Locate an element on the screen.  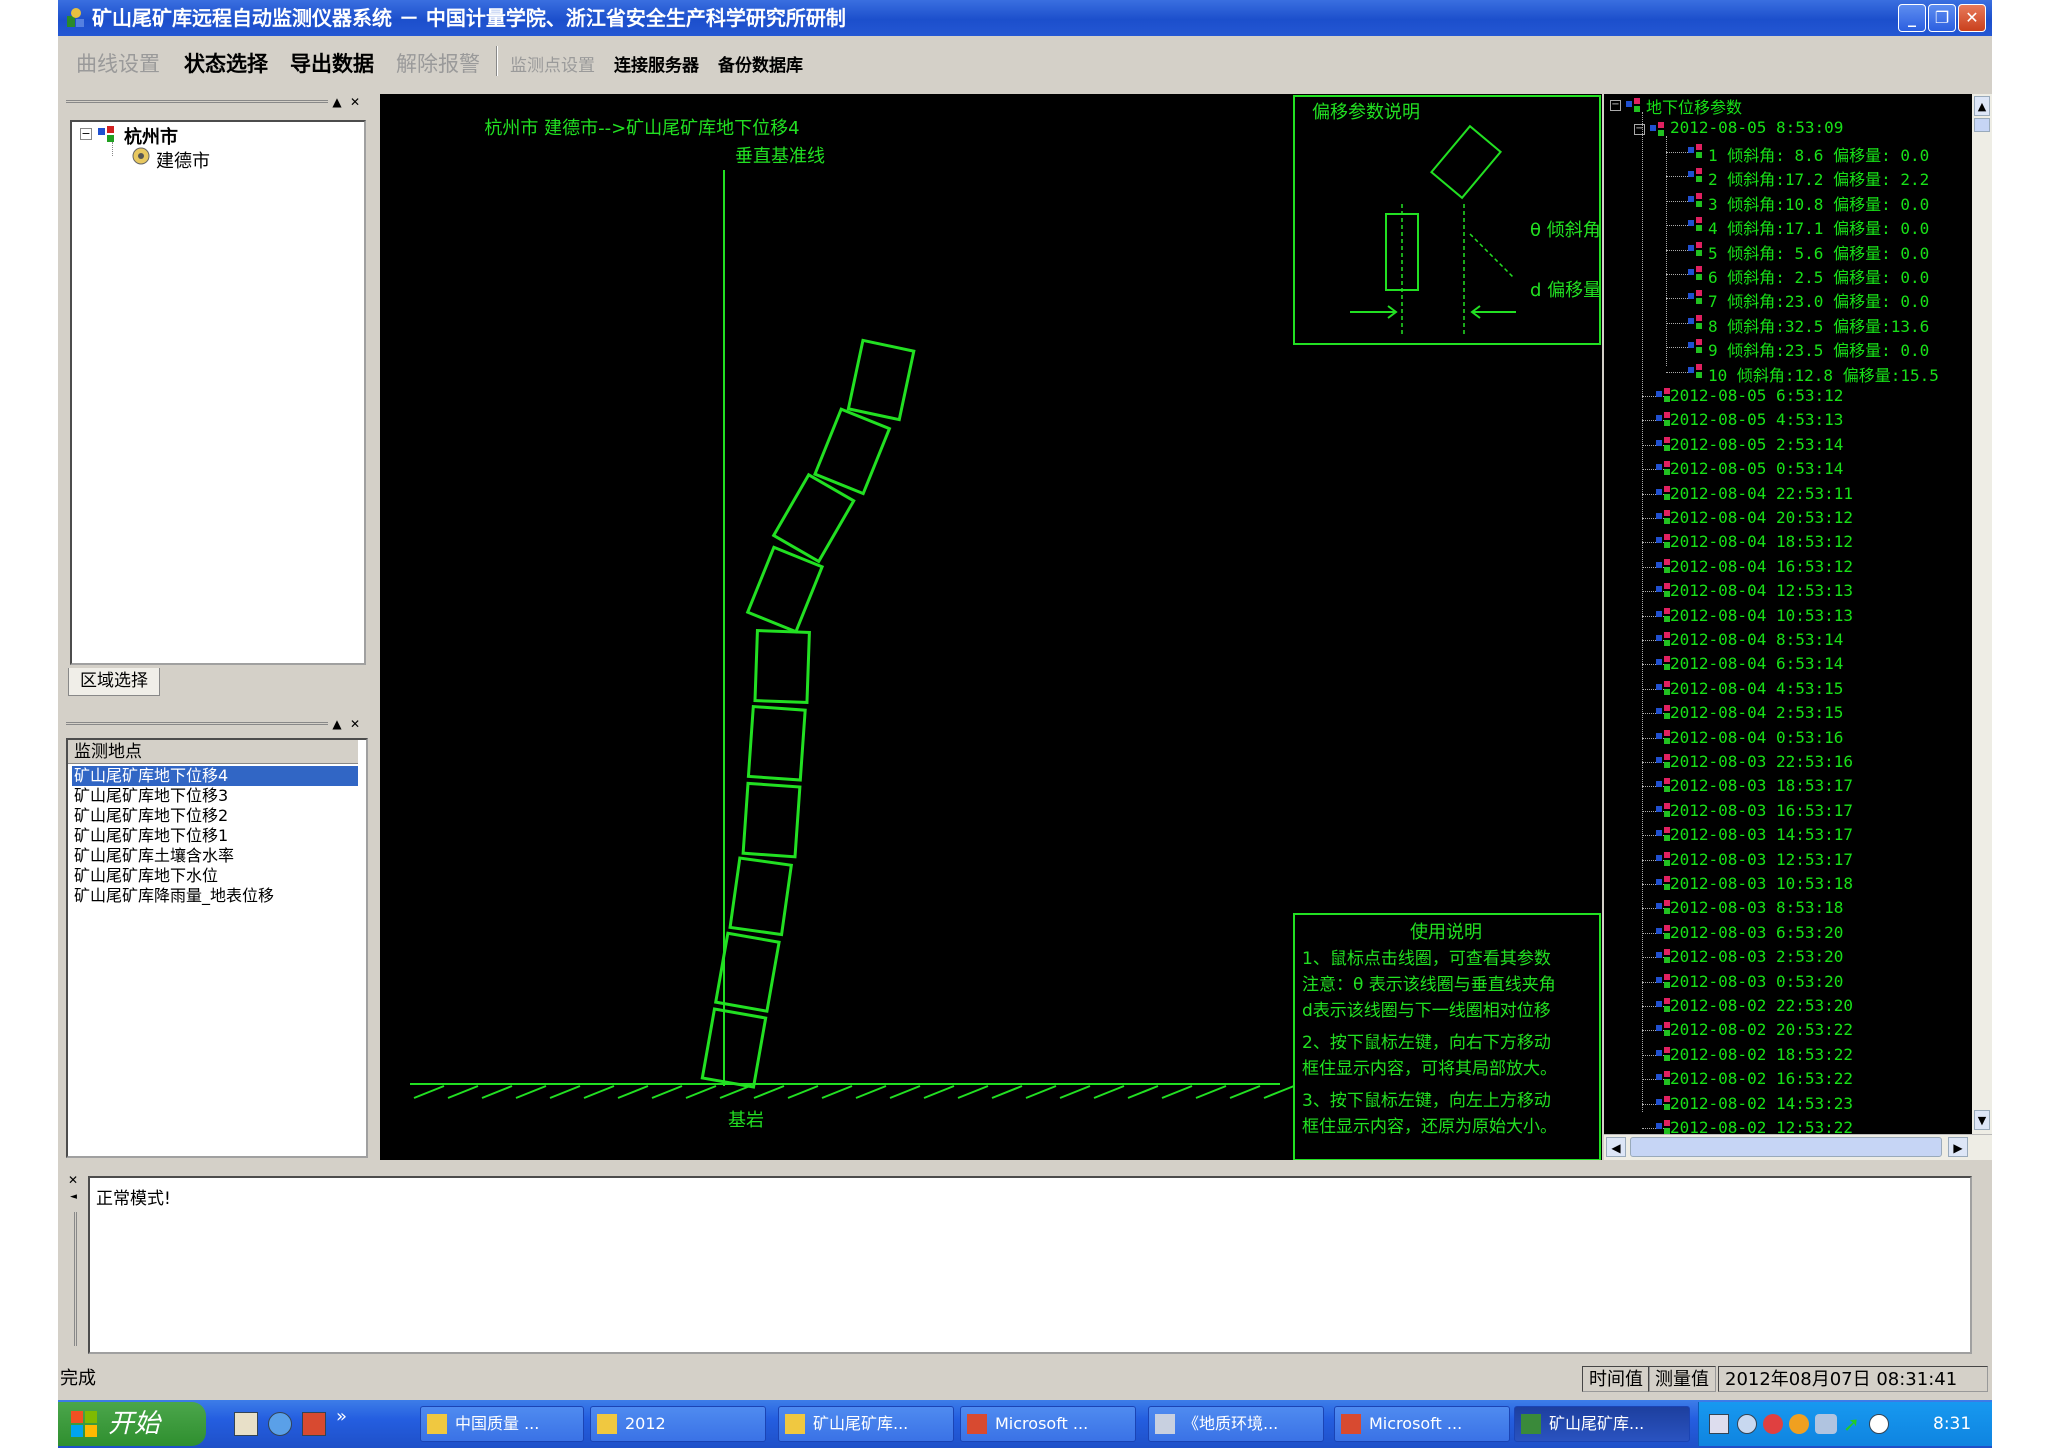
coil-param-item: 3 倾斜角:10.8 偏移量: 0.0 is located at coordinates (1818, 203).